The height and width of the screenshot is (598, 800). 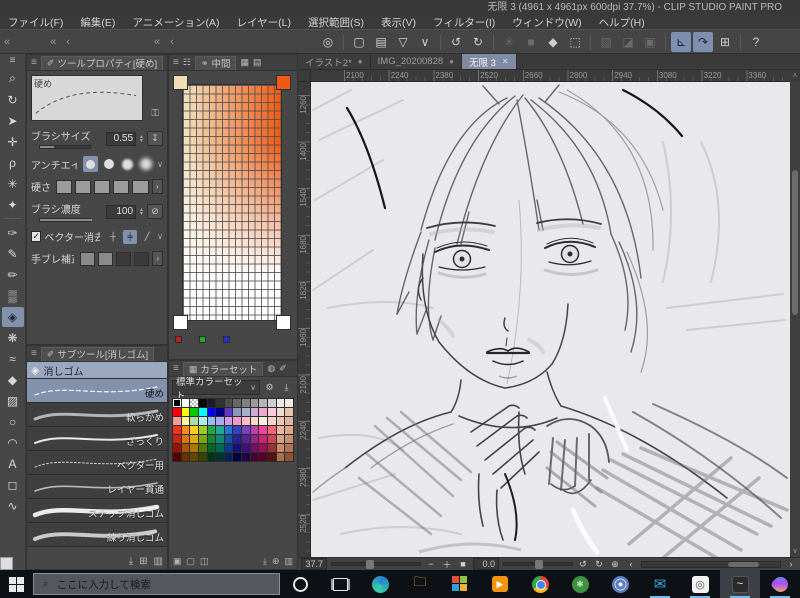 I want to click on horizontal-scrollbar-thumb, so click(x=743, y=564).